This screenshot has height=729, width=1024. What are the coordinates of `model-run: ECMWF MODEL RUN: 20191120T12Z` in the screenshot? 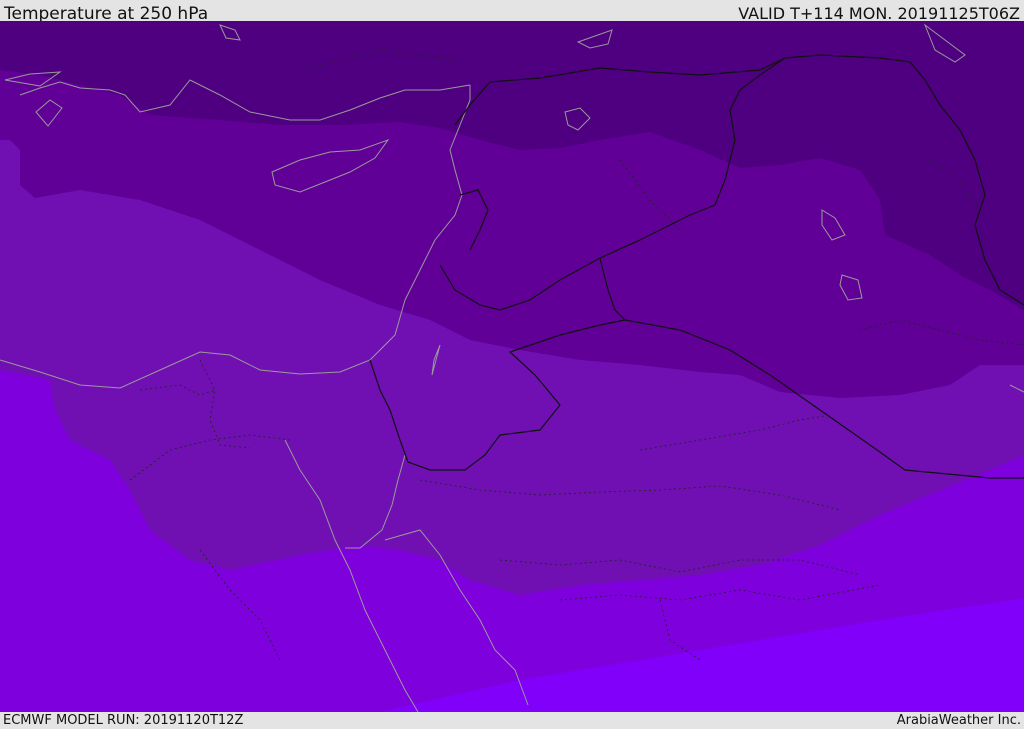 It's located at (123, 720).